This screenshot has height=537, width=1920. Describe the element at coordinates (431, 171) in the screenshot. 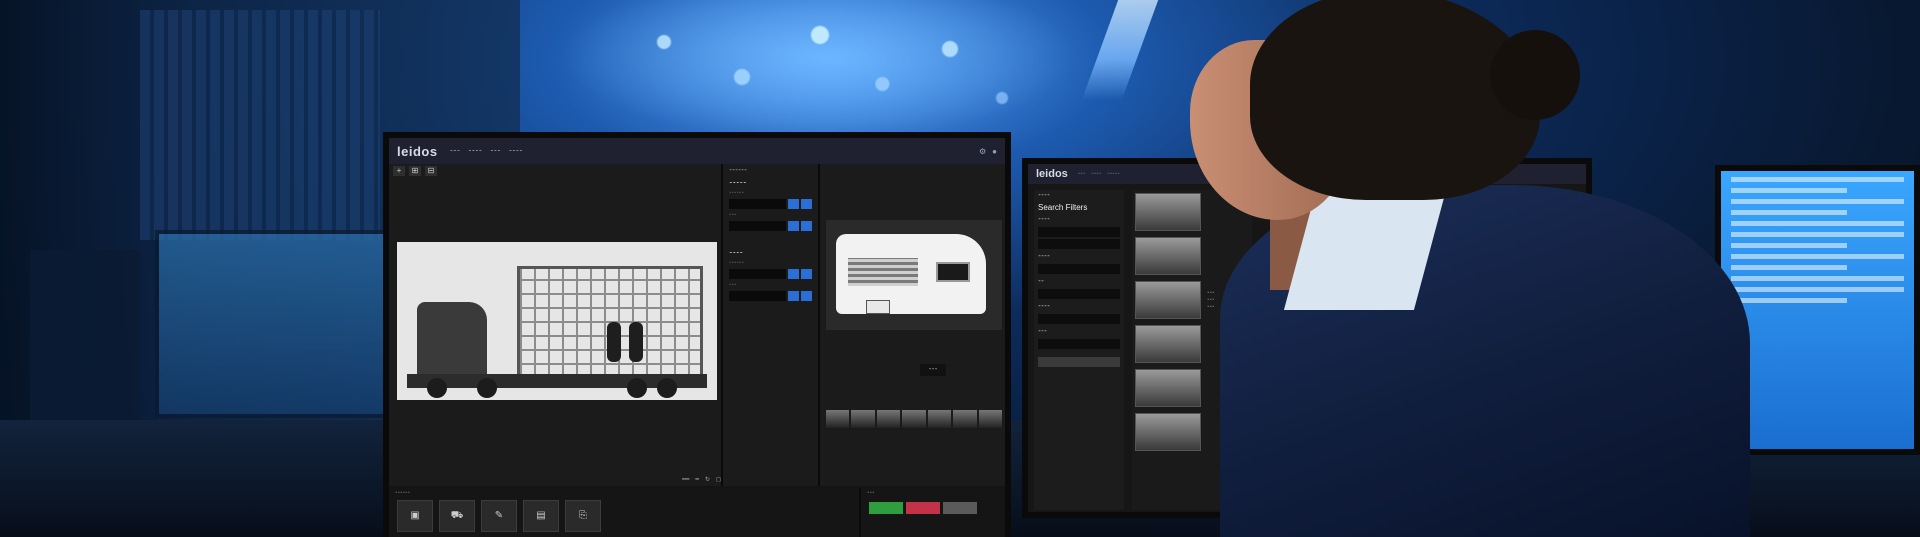

I see `layout-button: ⊟` at that location.